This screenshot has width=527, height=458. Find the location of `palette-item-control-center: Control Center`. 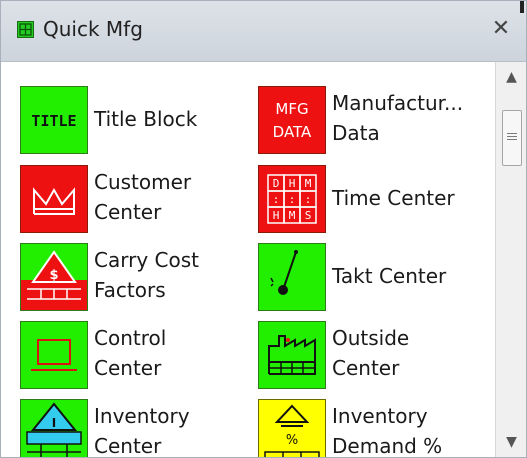

palette-item-control-center: Control Center is located at coordinates (130, 356).